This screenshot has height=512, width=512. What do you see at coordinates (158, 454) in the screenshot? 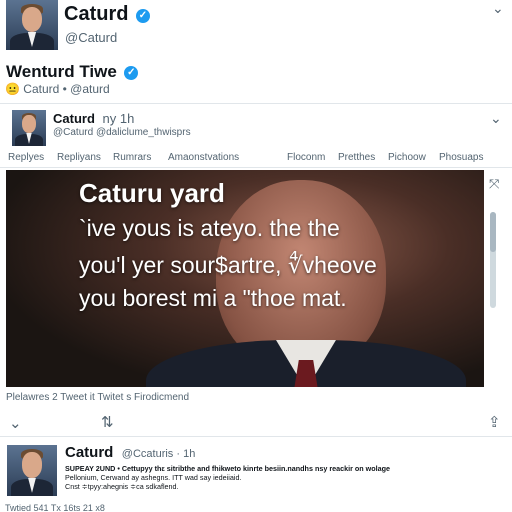
I see `second-tweet-meta: @Ccaturis · 1h` at bounding box center [158, 454].